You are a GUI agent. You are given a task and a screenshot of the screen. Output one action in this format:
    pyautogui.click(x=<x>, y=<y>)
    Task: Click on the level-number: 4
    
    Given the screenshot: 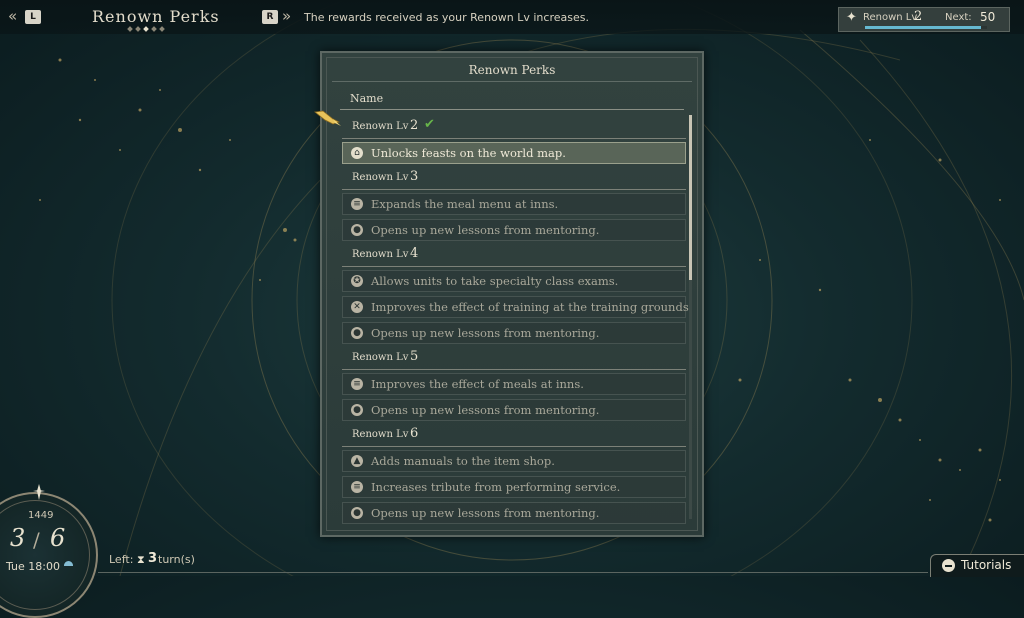 What is the action you would take?
    pyautogui.click(x=414, y=253)
    